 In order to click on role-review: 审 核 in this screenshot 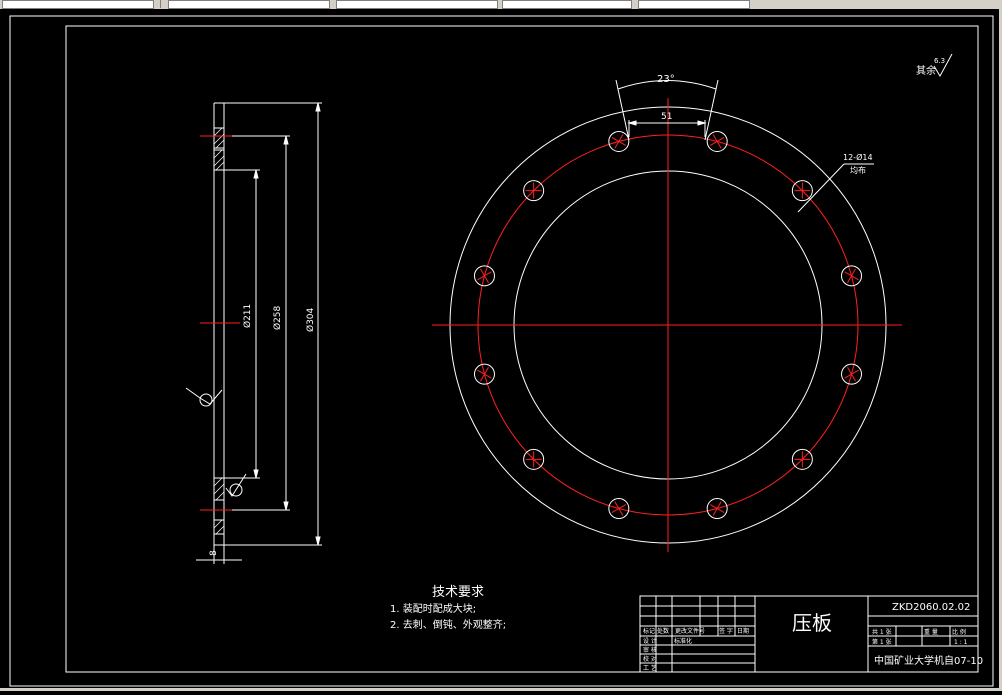, I will do `click(650, 650)`.